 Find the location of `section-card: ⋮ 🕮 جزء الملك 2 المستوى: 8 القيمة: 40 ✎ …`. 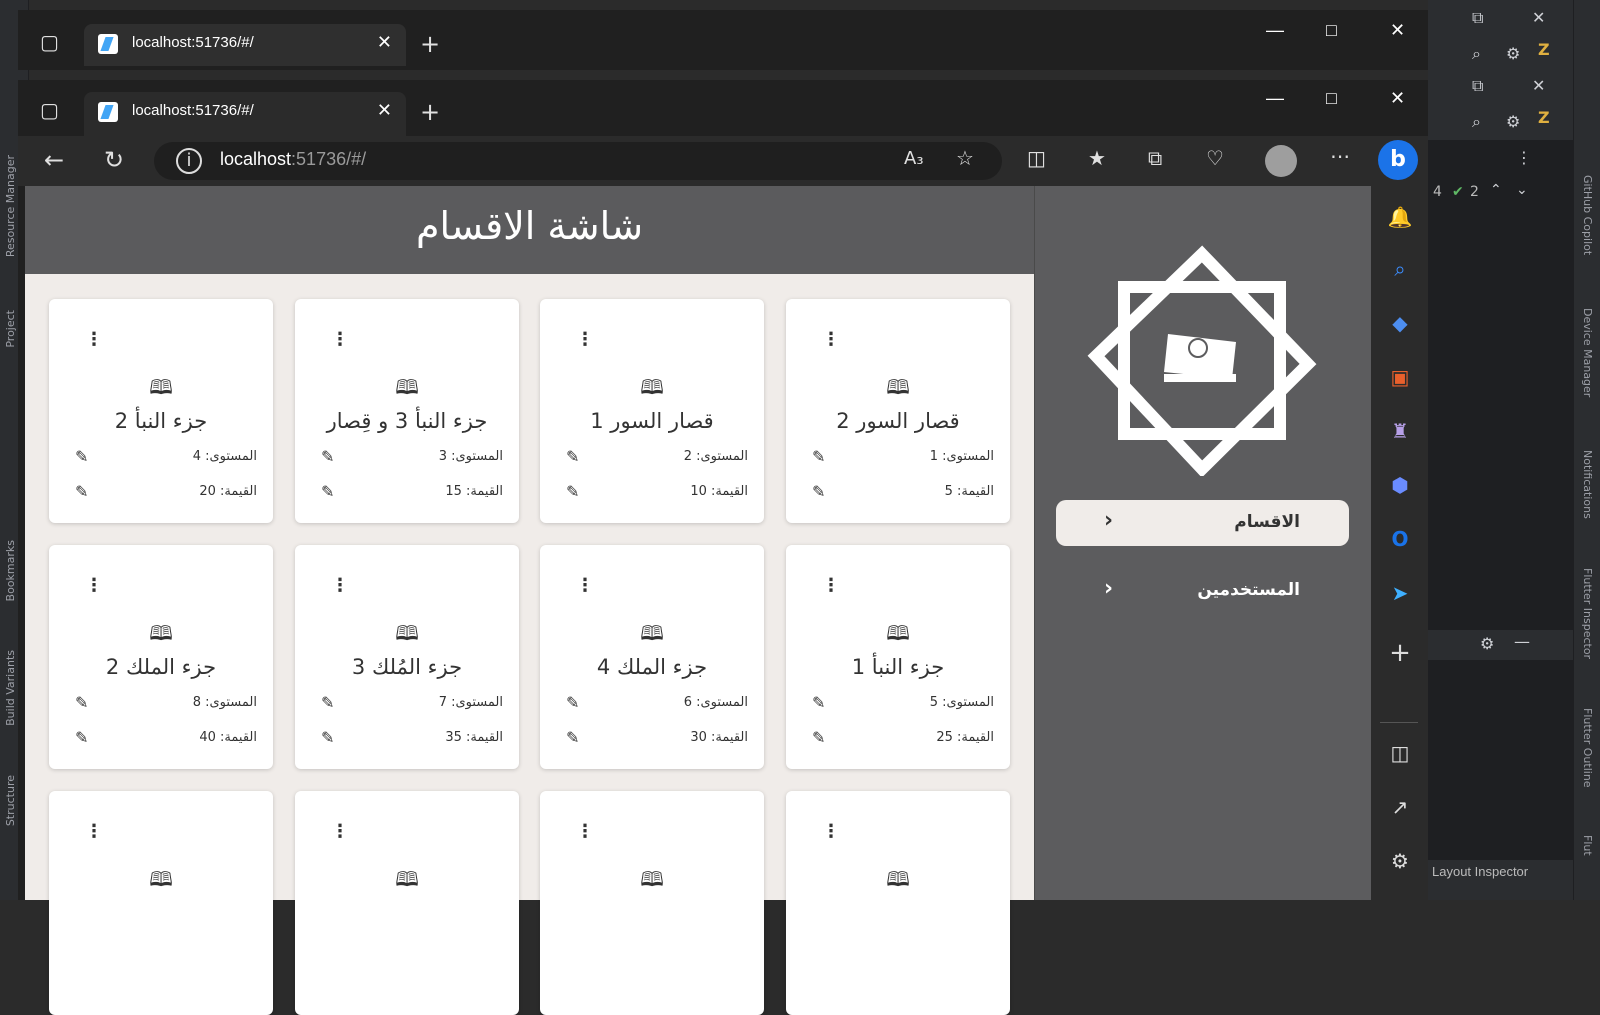

section-card: ⋮ 🕮 جزء الملك 2 المستوى: 8 القيمة: 40 ✎ … is located at coordinates (161, 657).